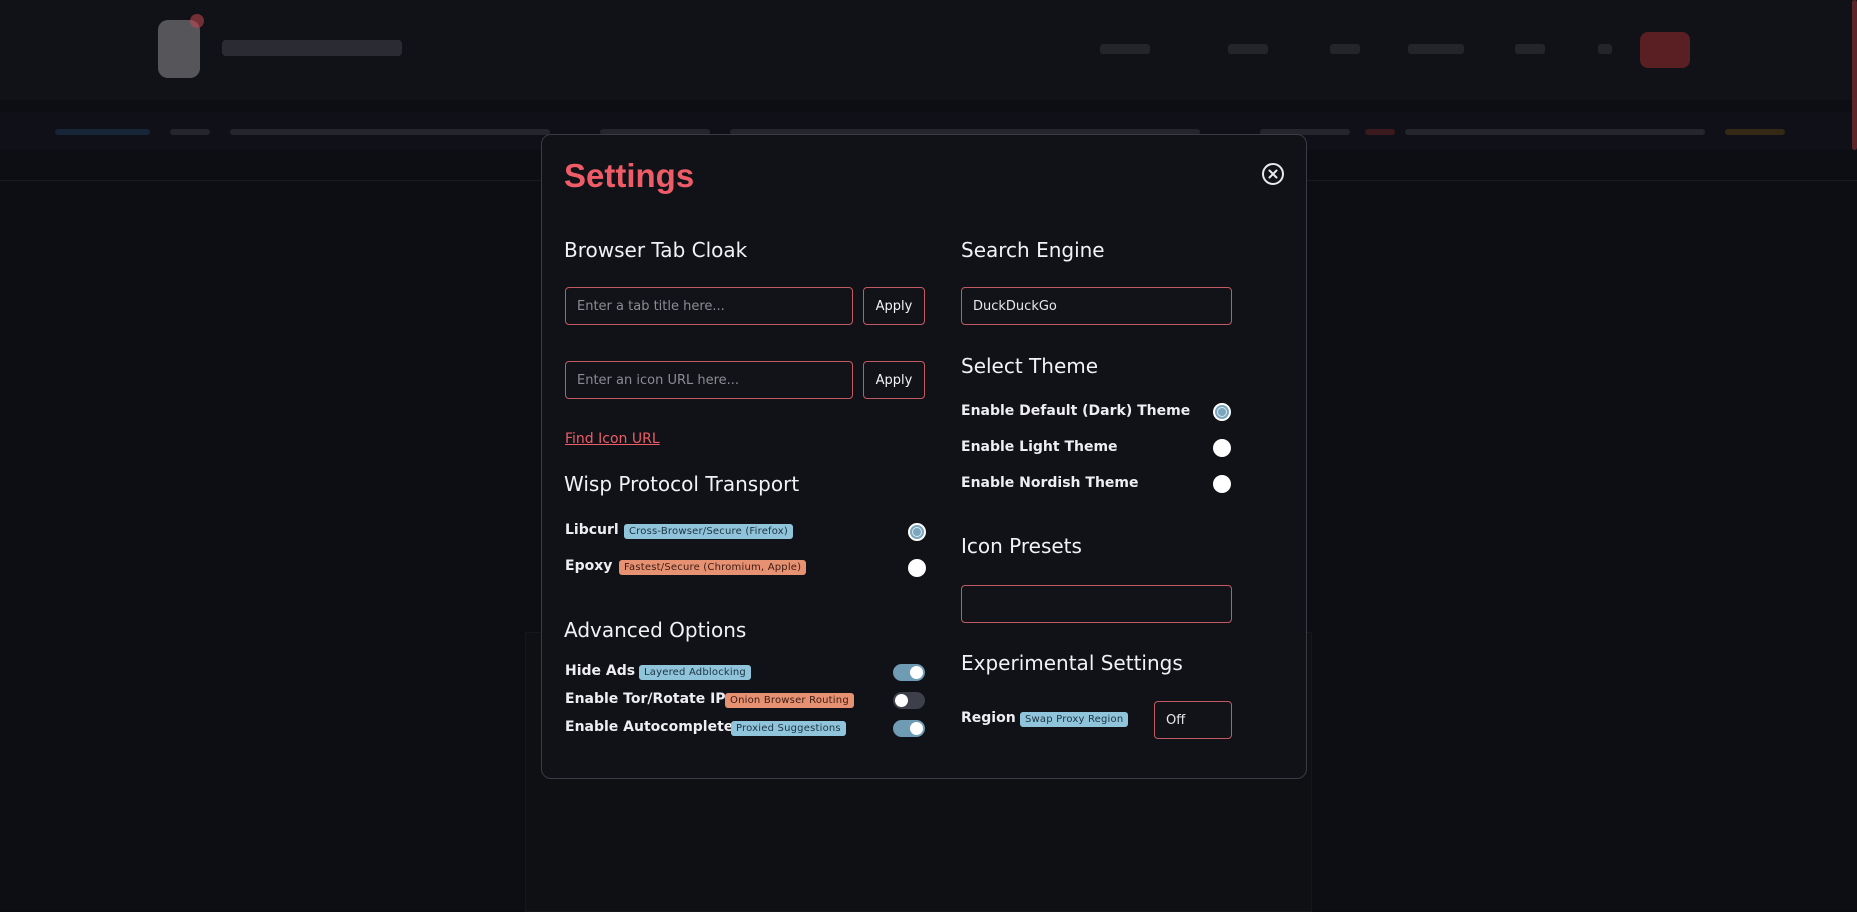  Describe the element at coordinates (1096, 604) in the screenshot. I see `icon-presets-select` at that location.